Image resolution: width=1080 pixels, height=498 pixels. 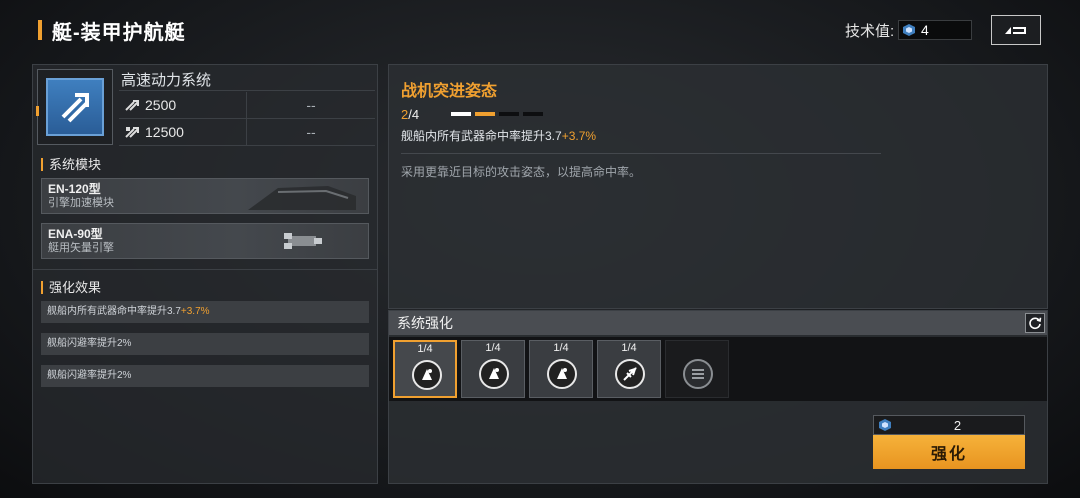 I want to click on effect-item: 舰船内所有武器命中率提升3.7+3.7%, so click(x=205, y=312).